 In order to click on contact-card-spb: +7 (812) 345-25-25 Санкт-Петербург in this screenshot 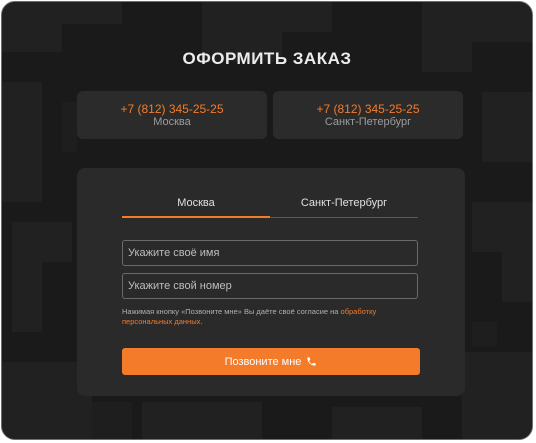, I will do `click(368, 115)`.